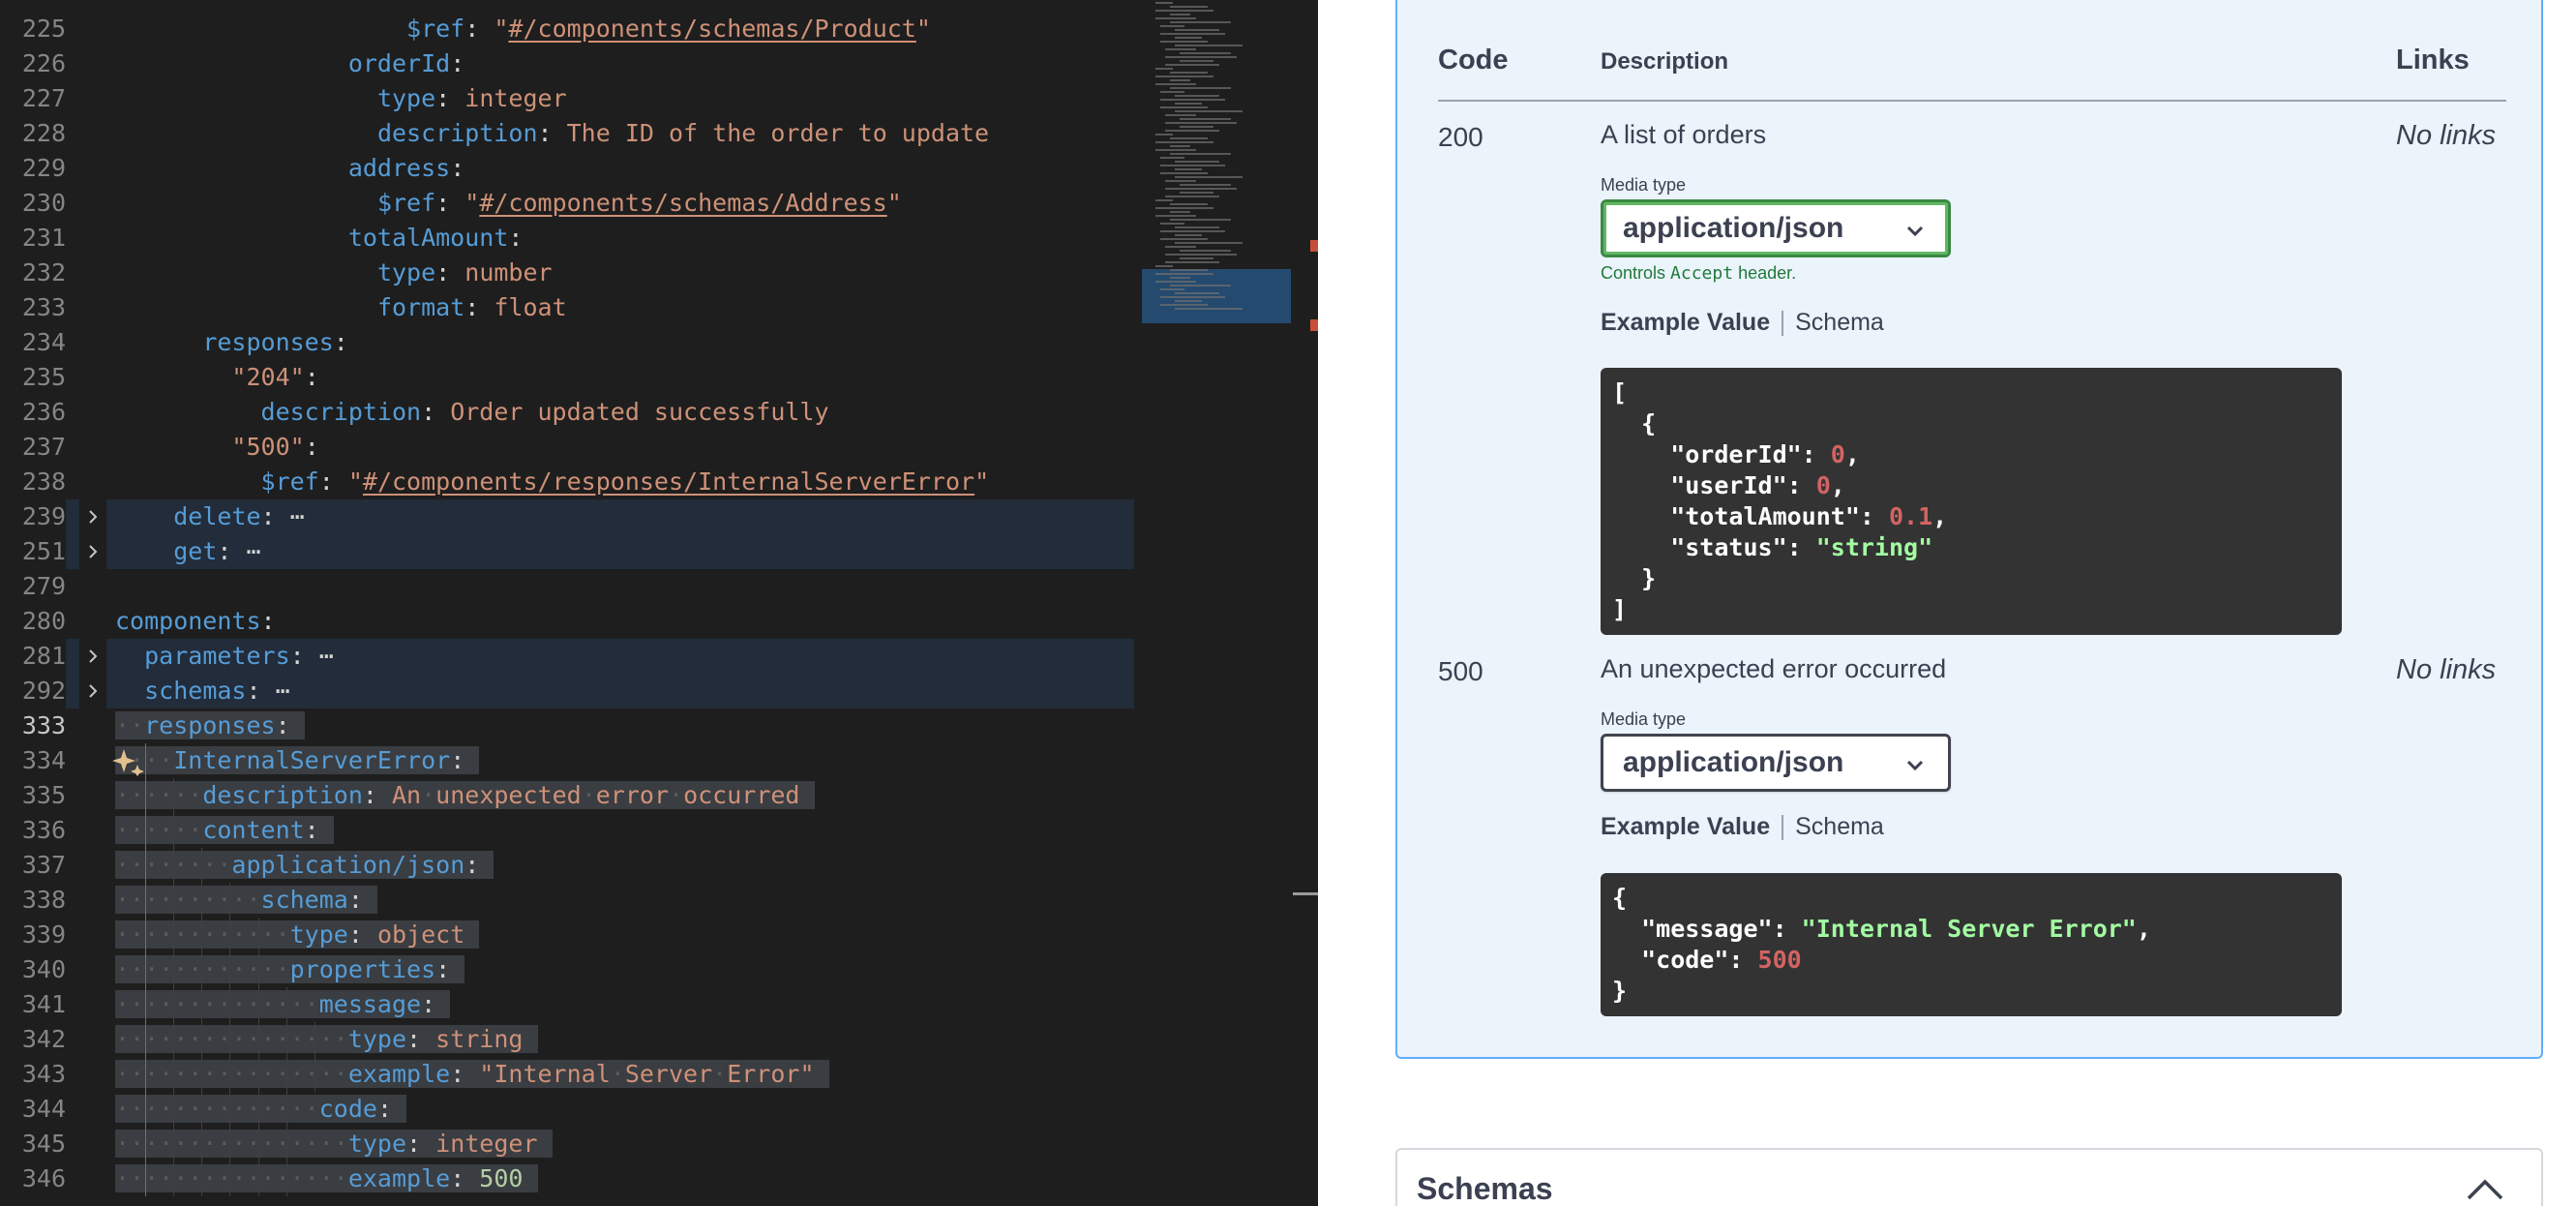 This screenshot has height=1206, width=2576. Describe the element at coordinates (567, 726) in the screenshot. I see `code-line: 333 ··responses:` at that location.